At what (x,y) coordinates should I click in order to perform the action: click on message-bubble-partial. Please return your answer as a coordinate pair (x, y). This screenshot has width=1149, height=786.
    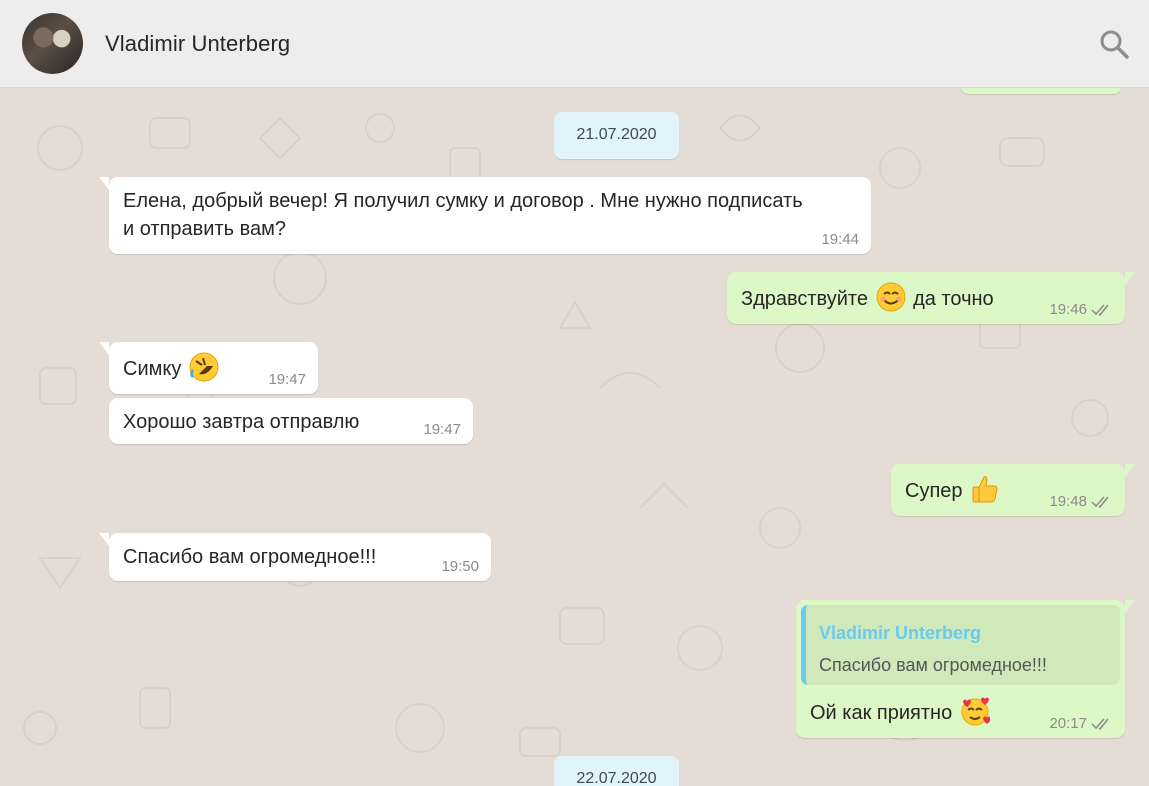
    Looking at the image, I should click on (1041, 91).